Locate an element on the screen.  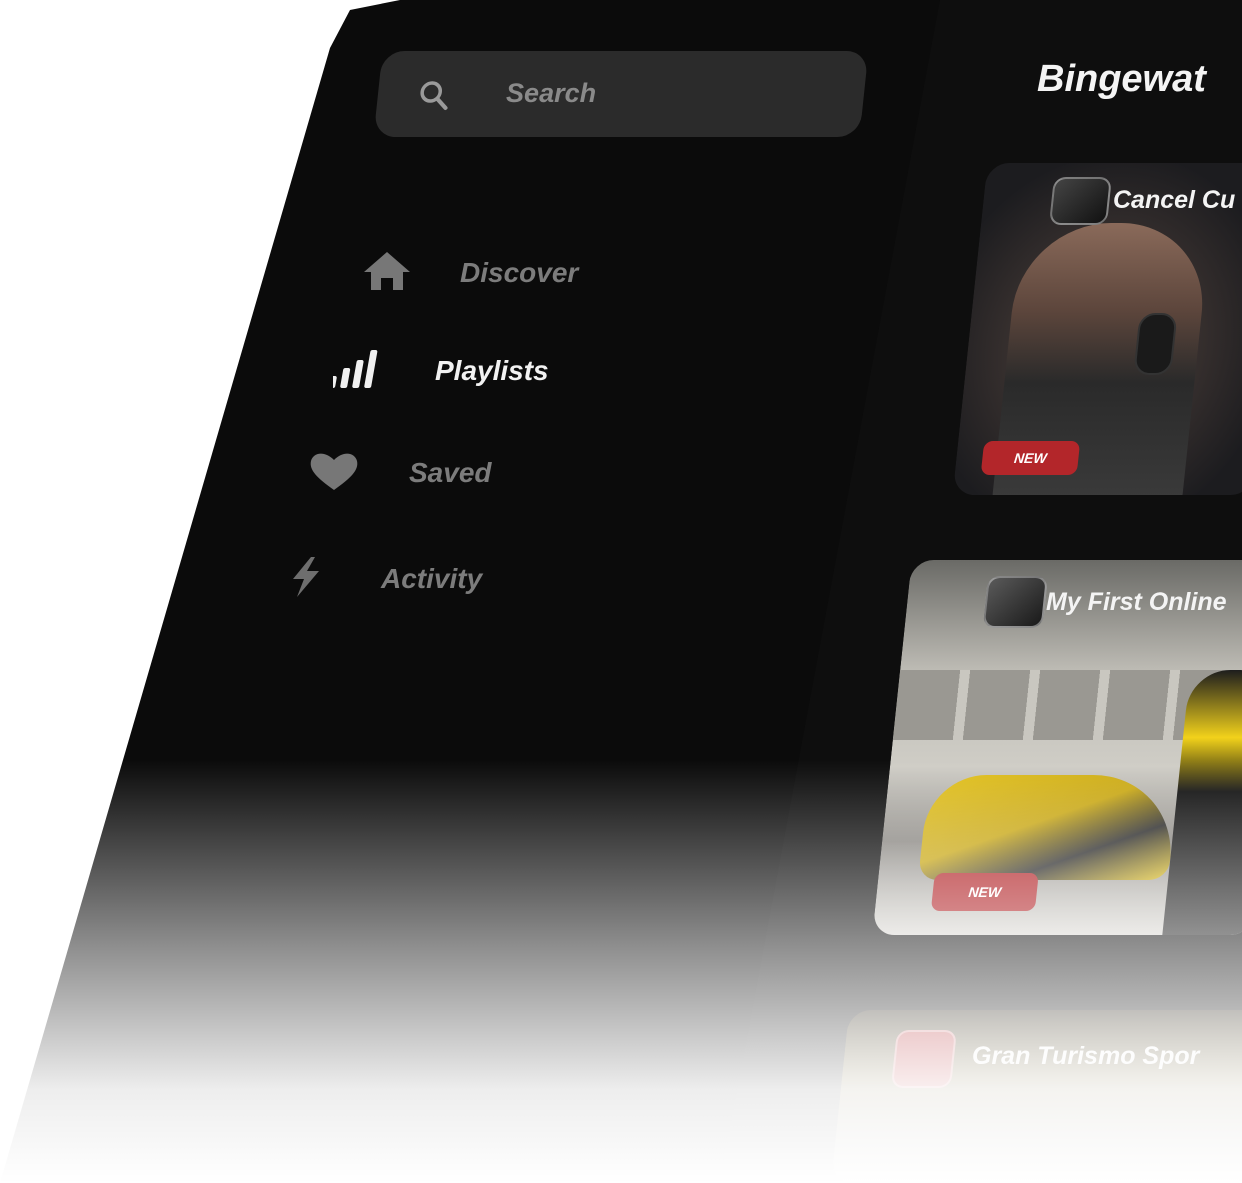
nav-label-playlists: Playlists is located at coordinates (492, 370).